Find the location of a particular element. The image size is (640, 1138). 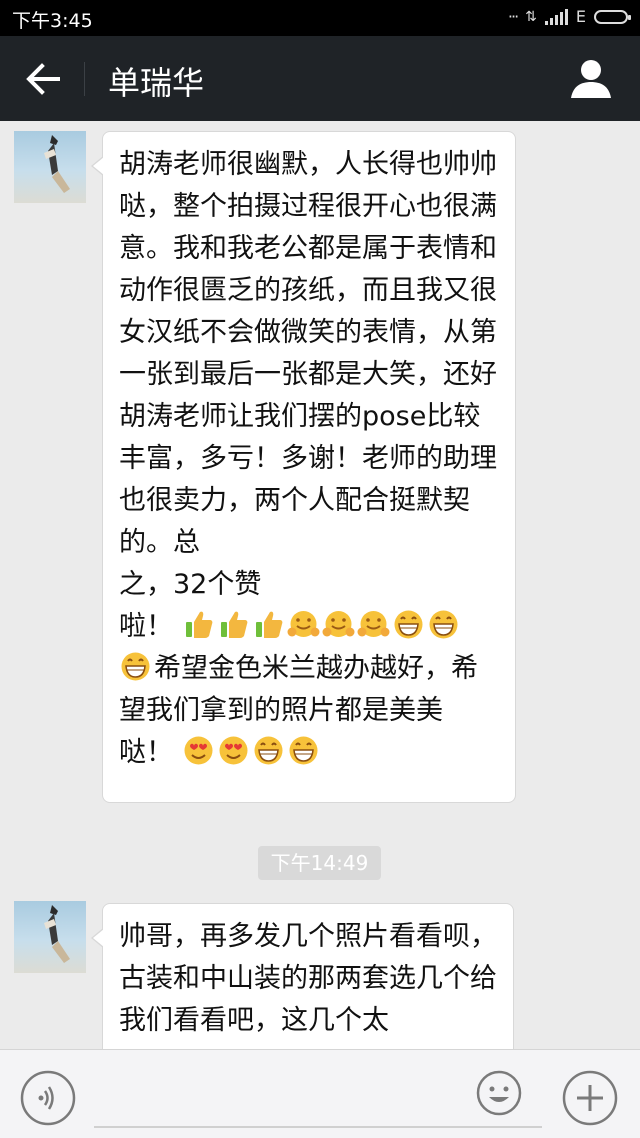

message-timestamp: 下午14:49 is located at coordinates (319, 863).